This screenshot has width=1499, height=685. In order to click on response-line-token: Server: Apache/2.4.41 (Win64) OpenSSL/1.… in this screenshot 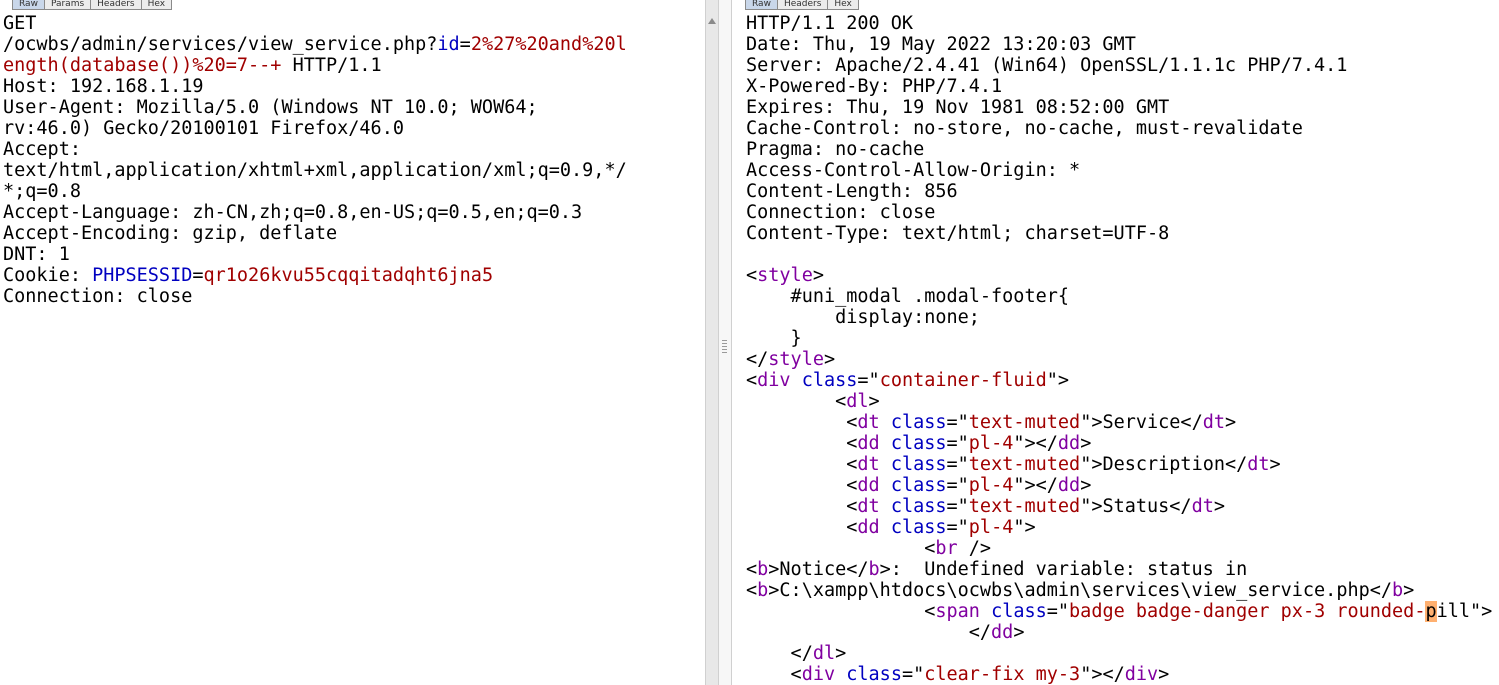, I will do `click(1047, 65)`.